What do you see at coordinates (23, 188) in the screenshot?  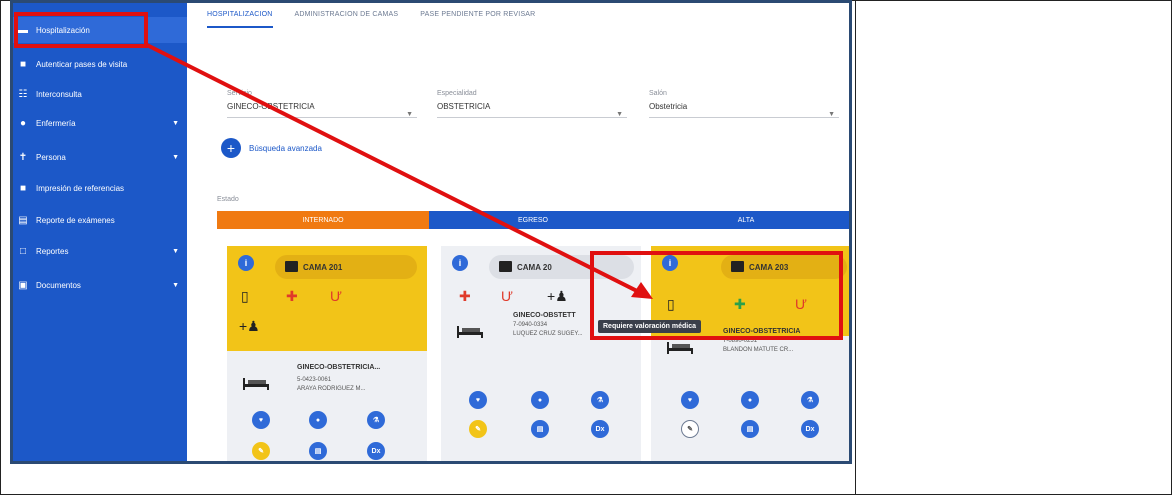 I see `printer-icon: ■` at bounding box center [23, 188].